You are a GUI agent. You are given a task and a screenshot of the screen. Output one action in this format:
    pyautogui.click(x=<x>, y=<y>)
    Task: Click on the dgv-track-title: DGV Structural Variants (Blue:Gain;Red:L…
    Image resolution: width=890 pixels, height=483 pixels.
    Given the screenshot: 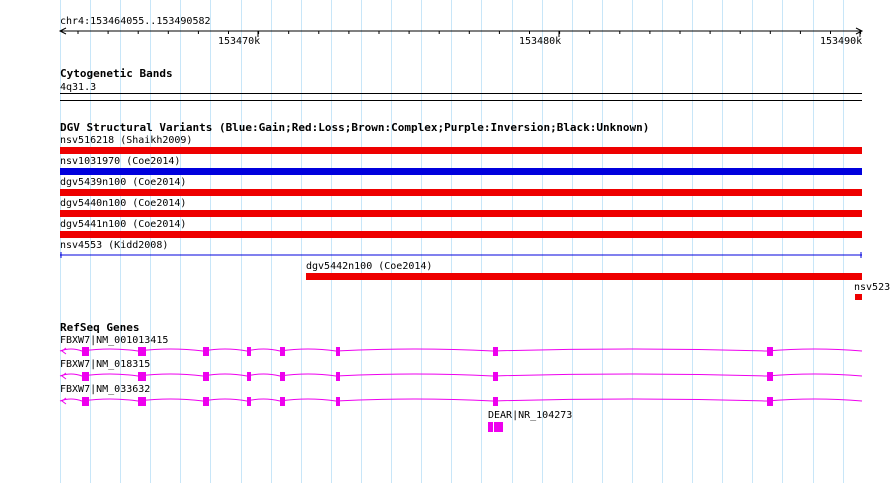 What is the action you would take?
    pyautogui.click(x=354, y=128)
    